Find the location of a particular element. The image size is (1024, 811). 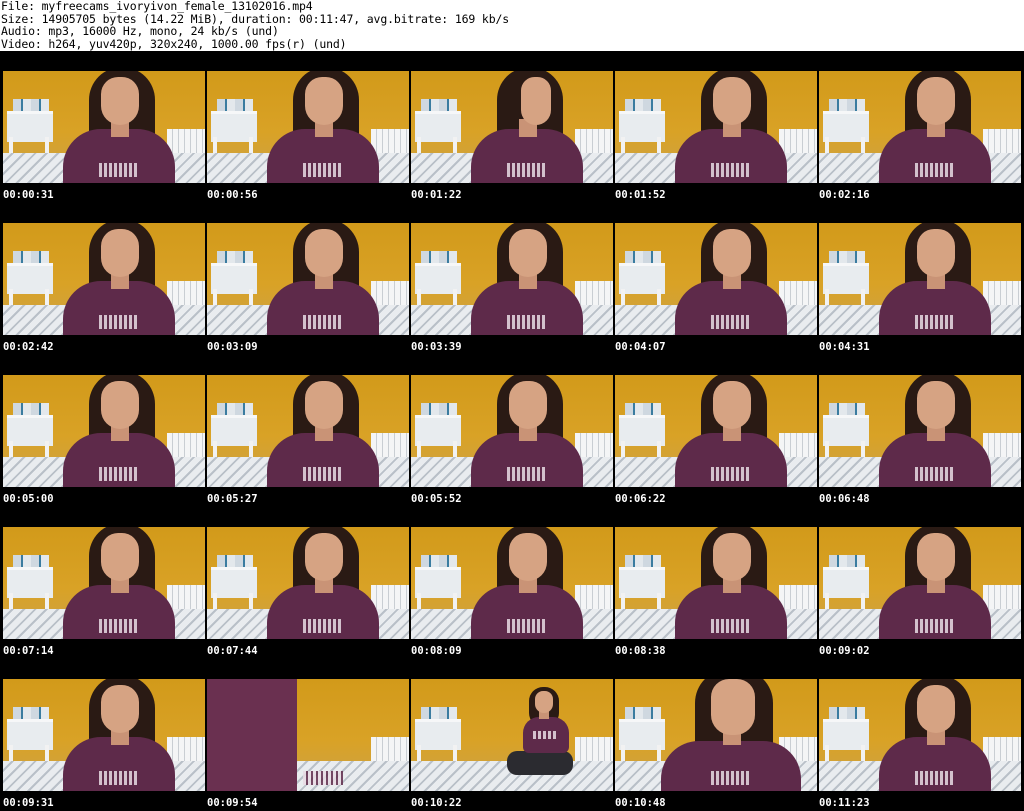

frame-timestamp: 00:08:09 is located at coordinates (436, 651).